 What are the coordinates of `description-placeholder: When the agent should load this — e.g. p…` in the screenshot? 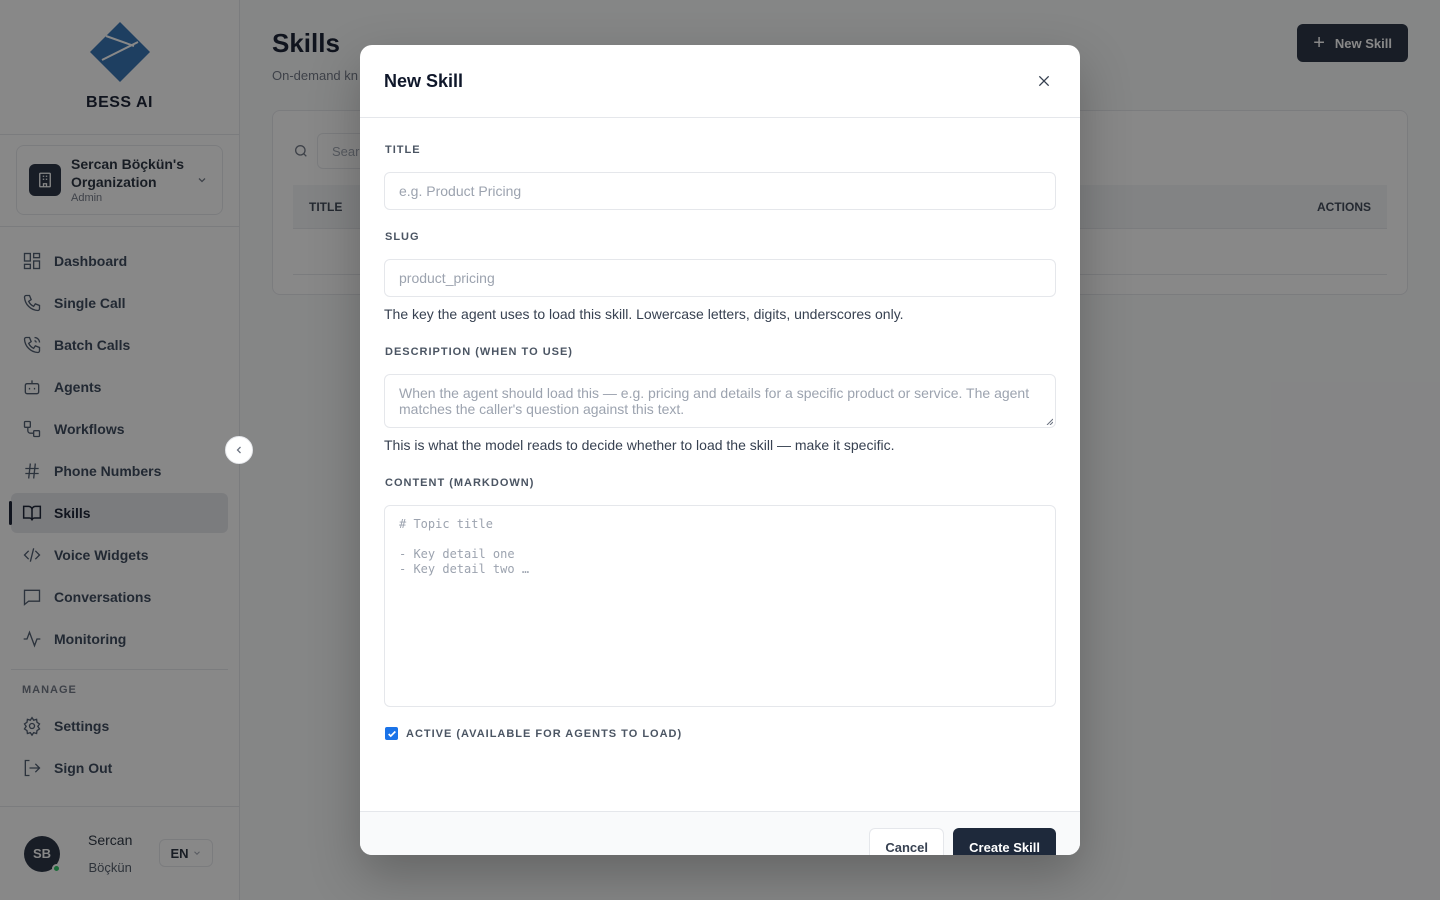 It's located at (714, 401).